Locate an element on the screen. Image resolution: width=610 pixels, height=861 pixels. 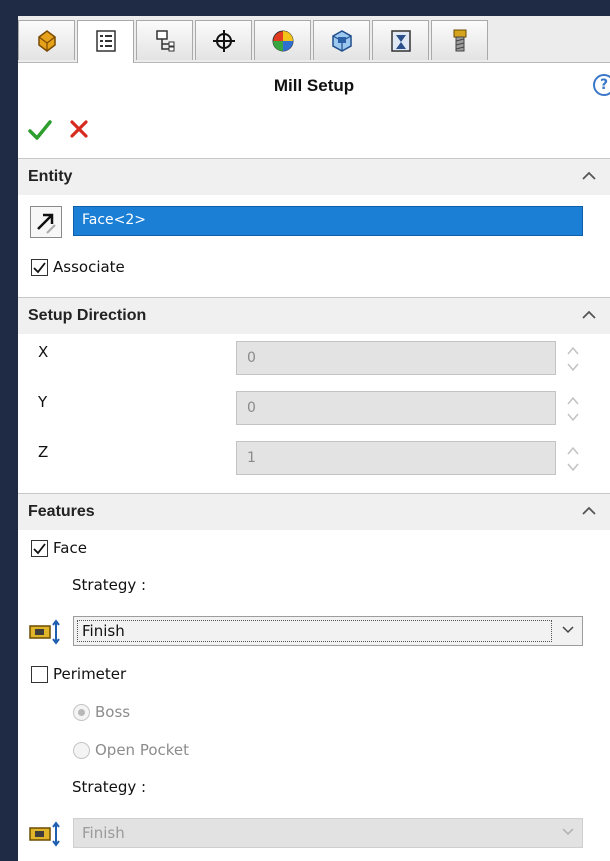
feature-manager-icon is located at coordinates (47, 41).